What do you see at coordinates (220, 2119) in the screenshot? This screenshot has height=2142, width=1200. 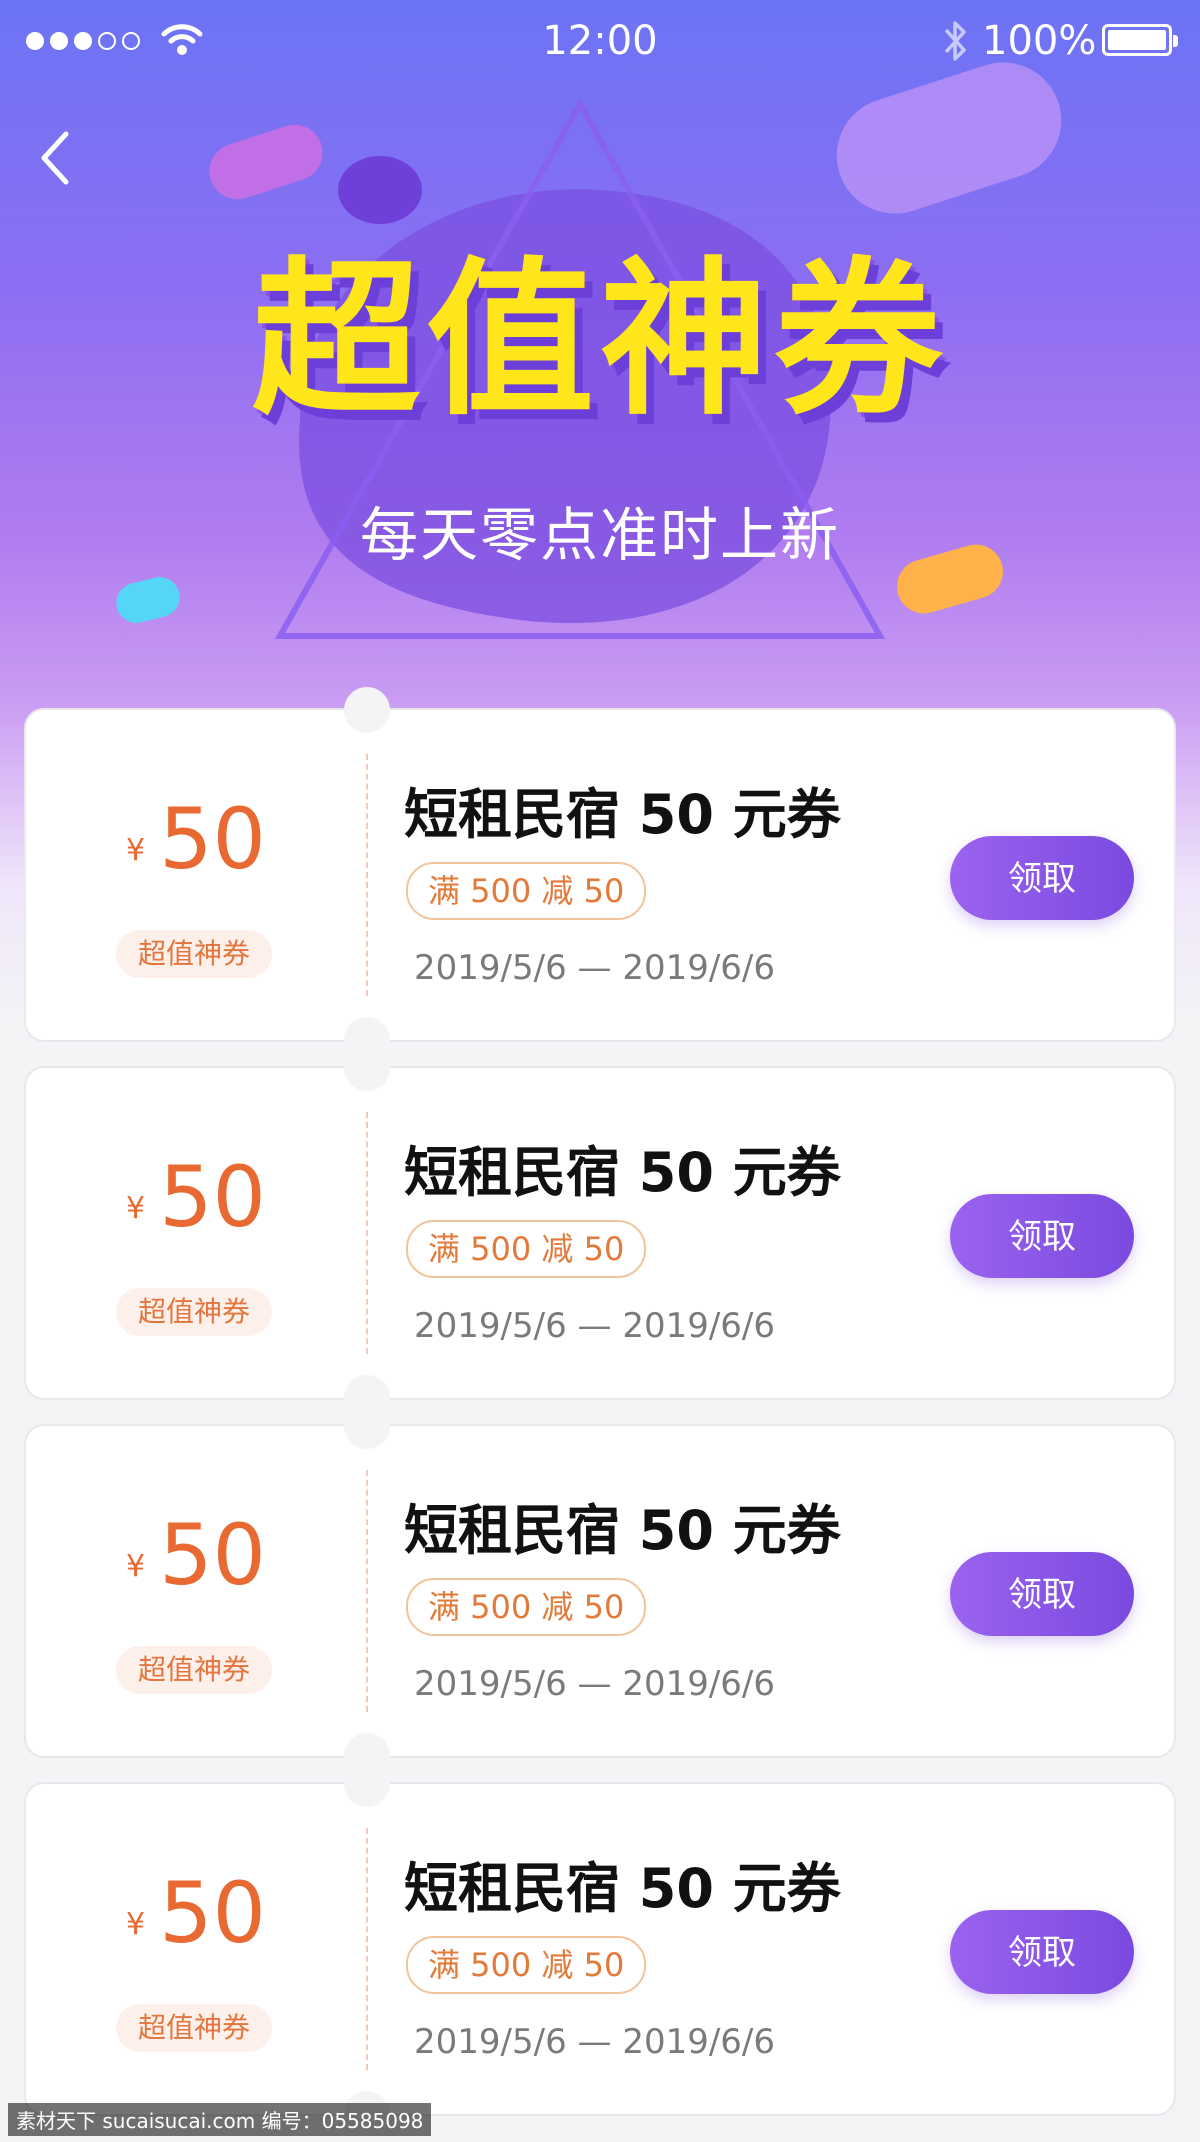 I see `watermark: 素材天下 sucaisucai.com 编号：05585098` at bounding box center [220, 2119].